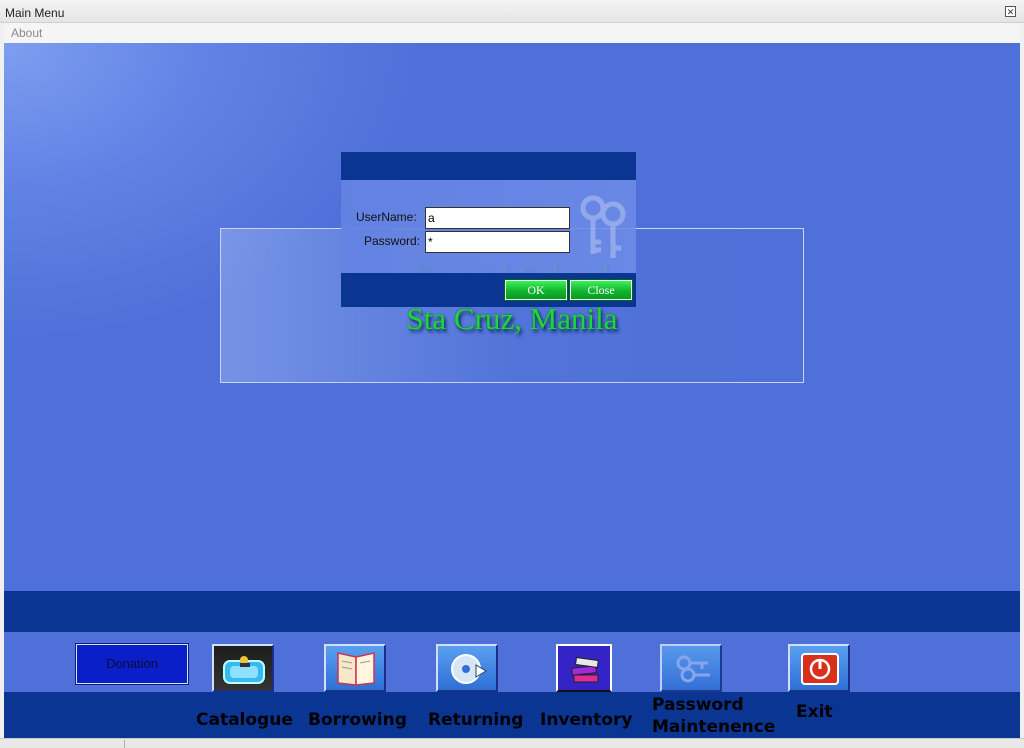  What do you see at coordinates (64, 744) in the screenshot?
I see `status-panel` at bounding box center [64, 744].